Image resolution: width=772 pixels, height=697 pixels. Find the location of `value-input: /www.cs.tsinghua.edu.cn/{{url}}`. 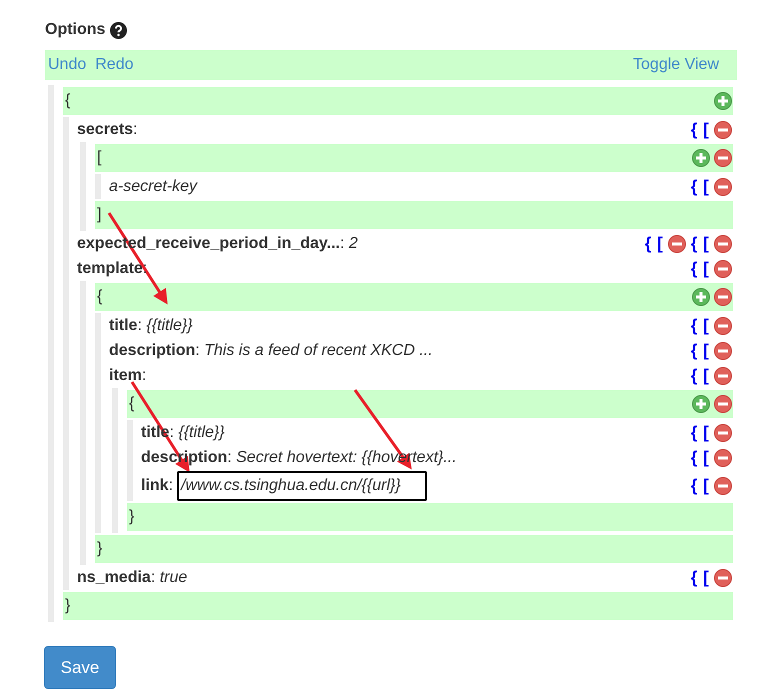

value-input: /www.cs.tsinghua.edu.cn/{{url}} is located at coordinates (302, 485).